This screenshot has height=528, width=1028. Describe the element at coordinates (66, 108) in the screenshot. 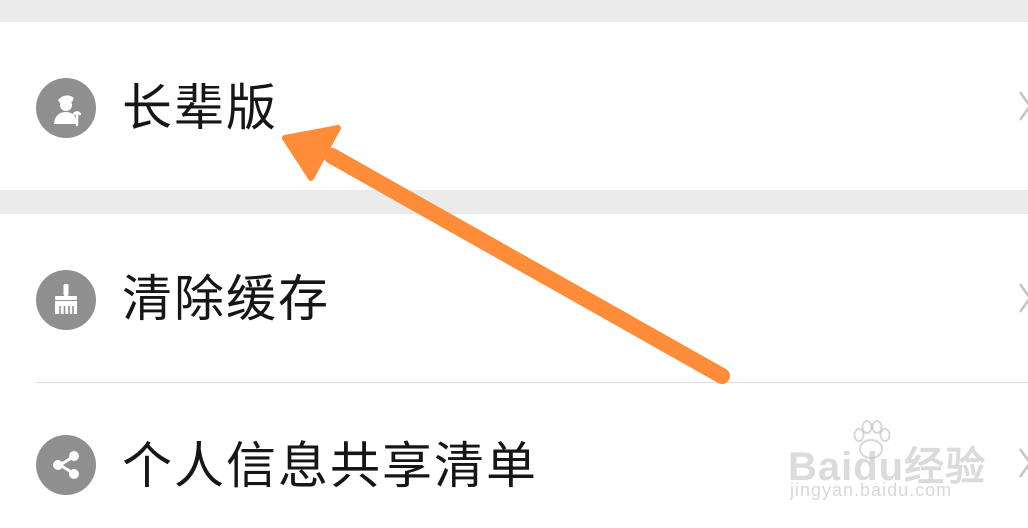

I see `elder-person-icon` at that location.